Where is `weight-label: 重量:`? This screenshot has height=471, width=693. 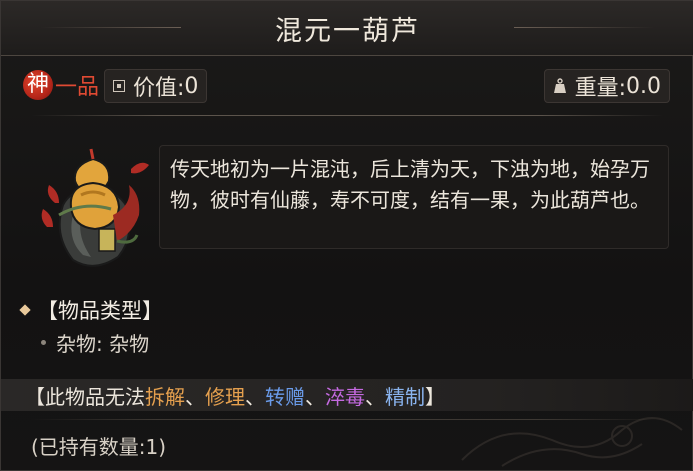
weight-label: 重量: is located at coordinates (600, 88).